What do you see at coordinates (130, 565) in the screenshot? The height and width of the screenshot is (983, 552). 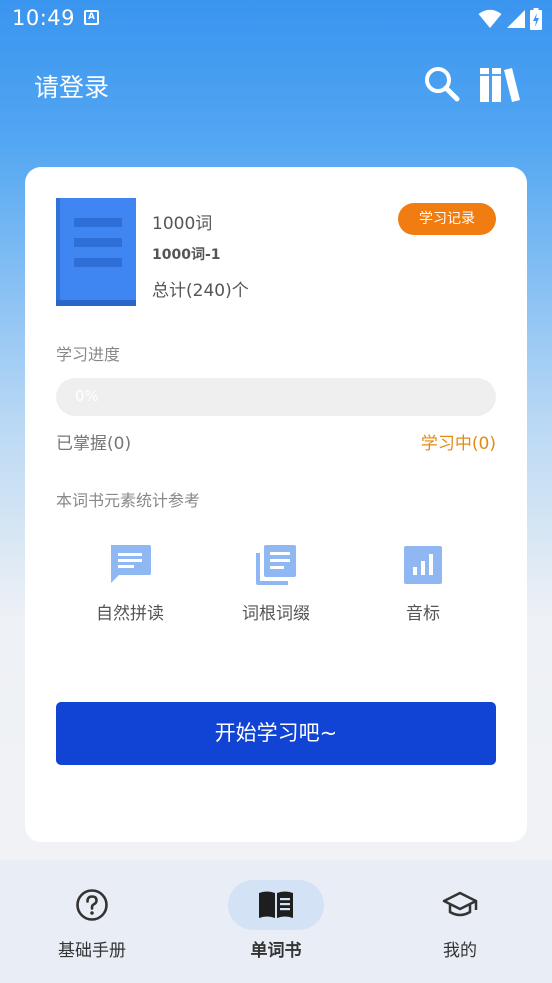 I see `chat-icon` at bounding box center [130, 565].